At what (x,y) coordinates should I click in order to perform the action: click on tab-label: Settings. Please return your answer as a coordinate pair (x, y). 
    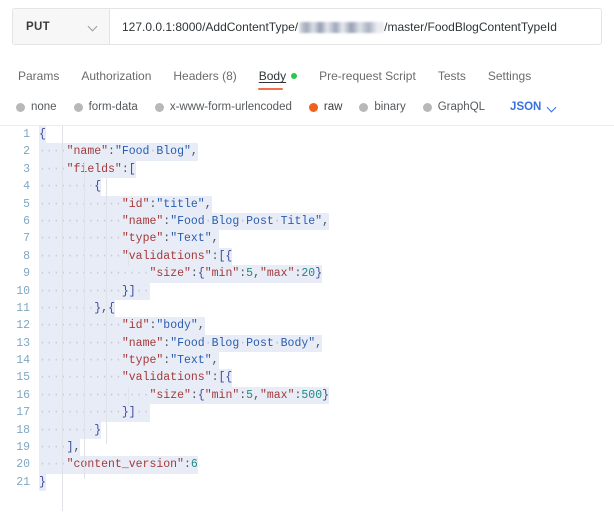
    Looking at the image, I should click on (509, 76).